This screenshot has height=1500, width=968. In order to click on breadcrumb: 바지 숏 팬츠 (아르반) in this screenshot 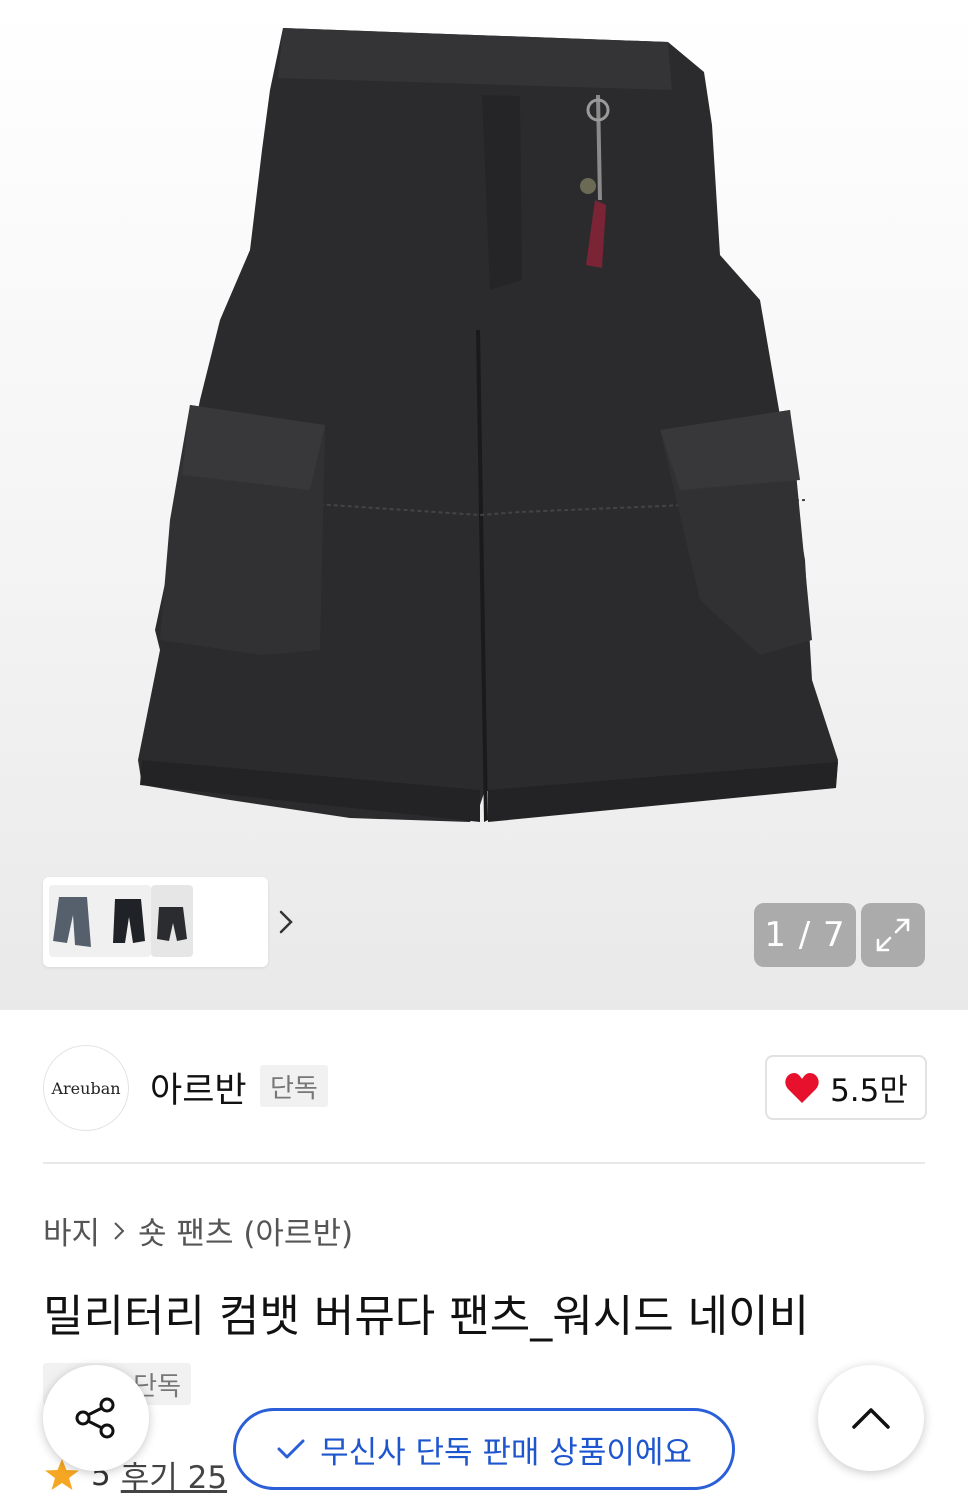, I will do `click(198, 1230)`.